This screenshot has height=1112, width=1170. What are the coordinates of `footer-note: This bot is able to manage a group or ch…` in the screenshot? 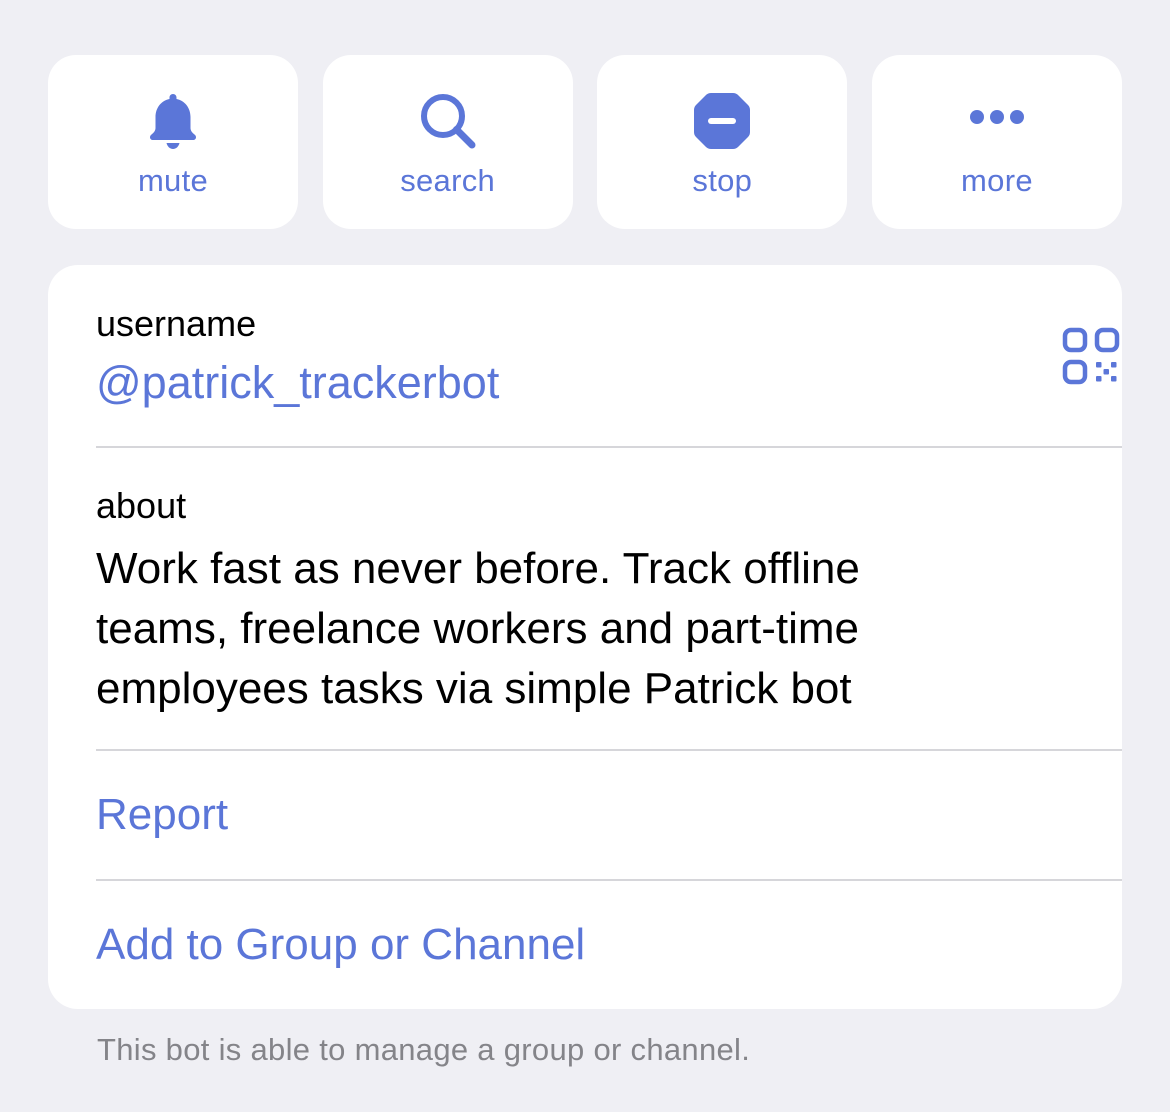 It's located at (424, 1049).